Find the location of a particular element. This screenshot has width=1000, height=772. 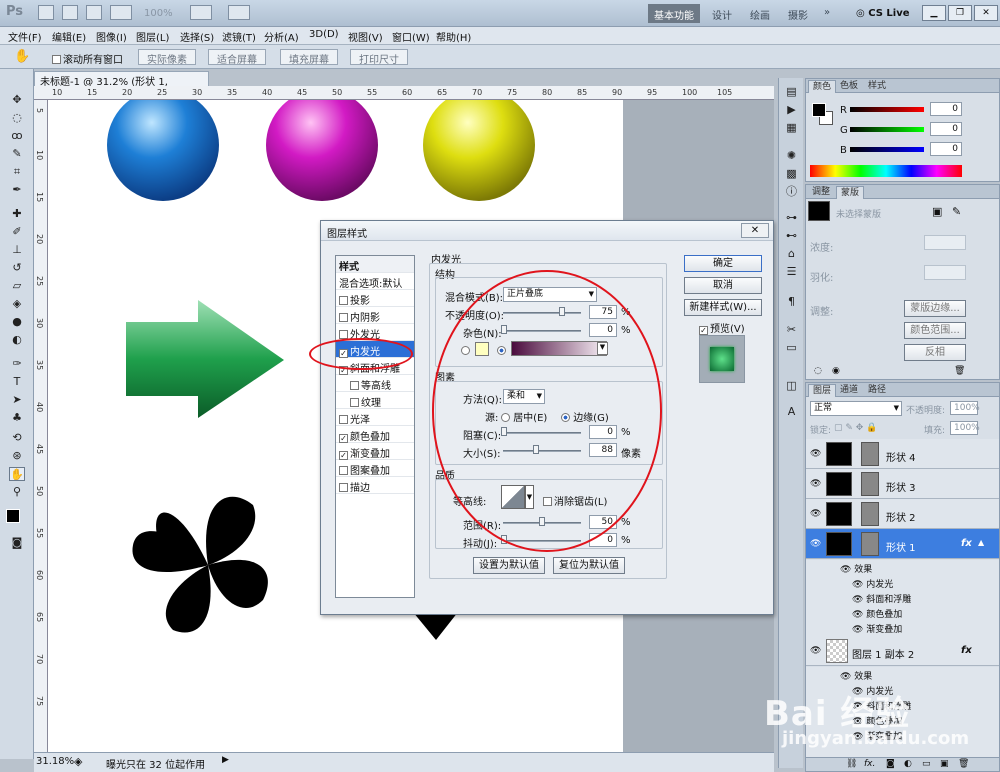

minimize-icon: ▁ is located at coordinates (934, 13).